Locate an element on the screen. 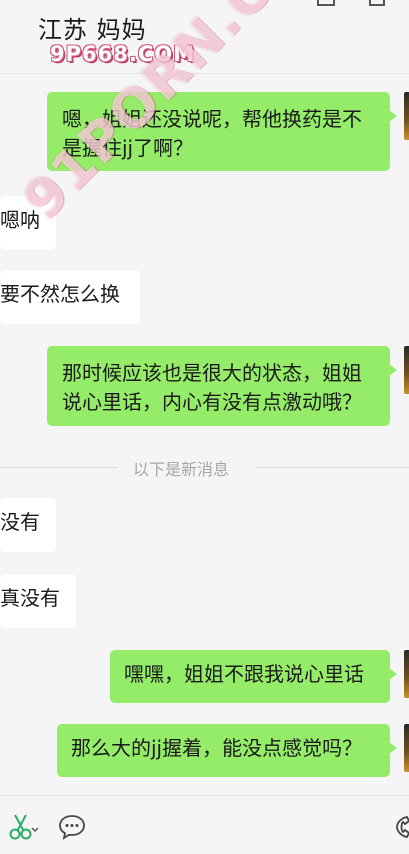 This screenshot has height=854, width=409. message-bubble-incoming: 真没有 is located at coordinates (38, 601).